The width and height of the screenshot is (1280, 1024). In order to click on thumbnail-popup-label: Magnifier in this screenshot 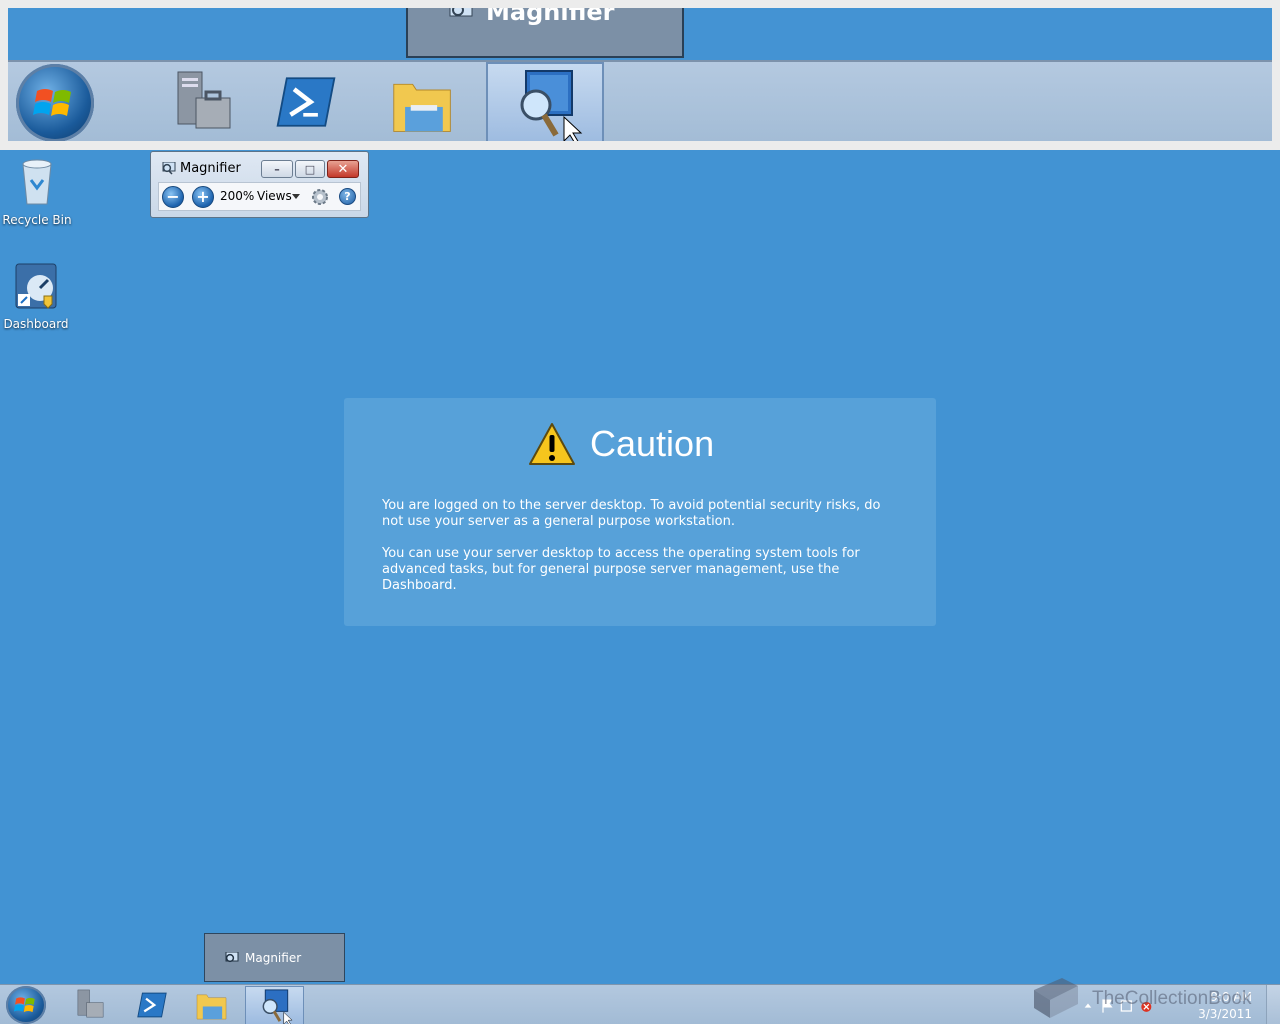, I will do `click(273, 958)`.